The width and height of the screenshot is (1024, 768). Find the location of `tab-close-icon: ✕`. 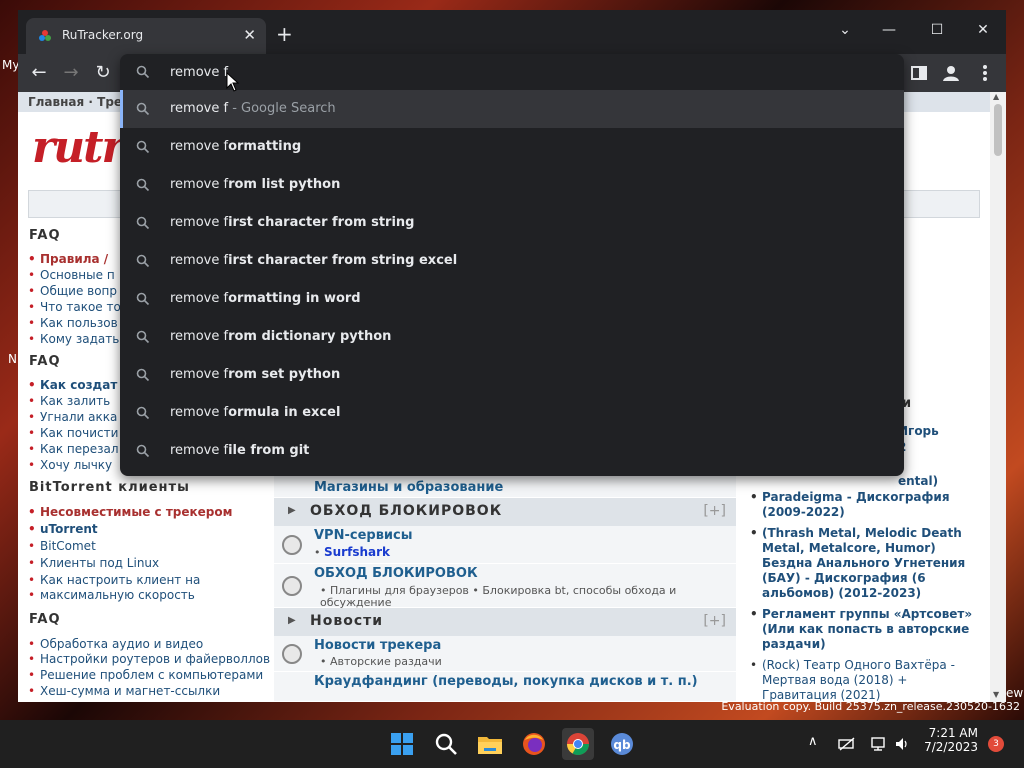

tab-close-icon: ✕ is located at coordinates (249, 35).